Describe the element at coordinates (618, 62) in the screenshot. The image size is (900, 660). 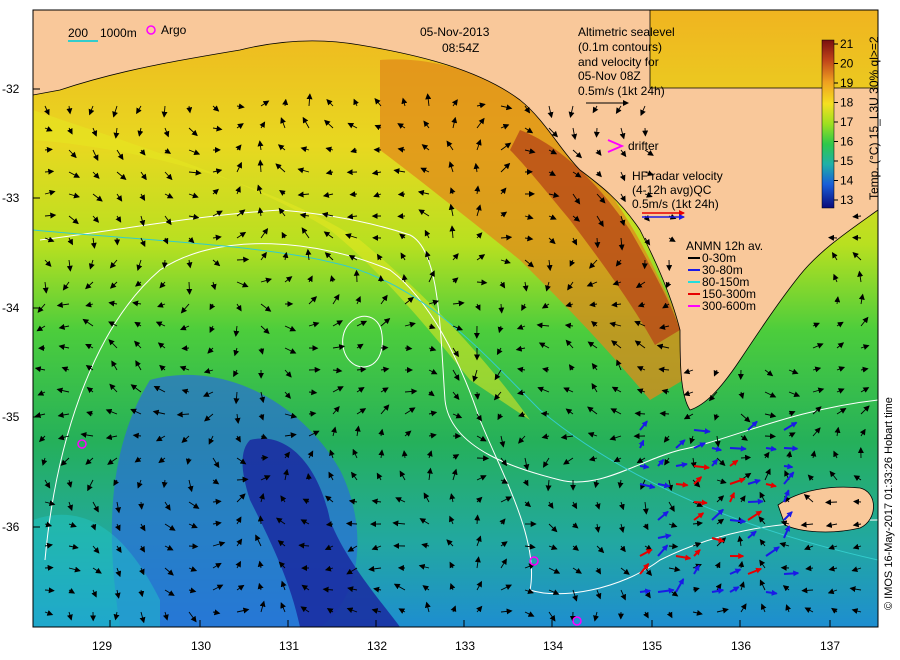
I see `altimetry-line-3: and velocity for` at that location.